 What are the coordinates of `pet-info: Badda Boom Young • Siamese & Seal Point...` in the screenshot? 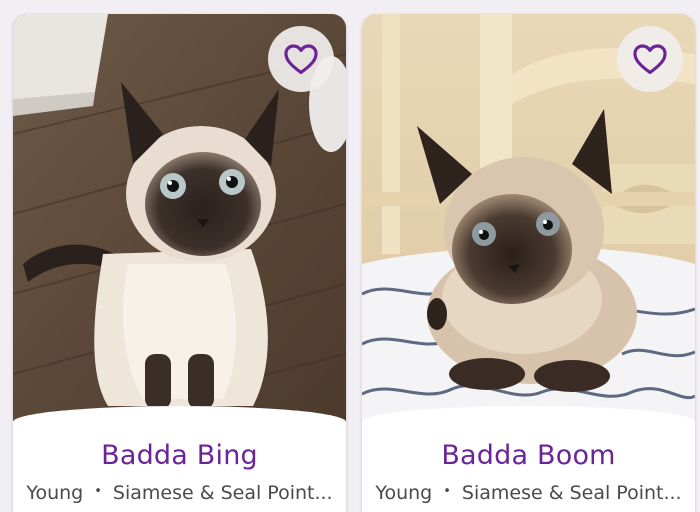 It's located at (528, 459).